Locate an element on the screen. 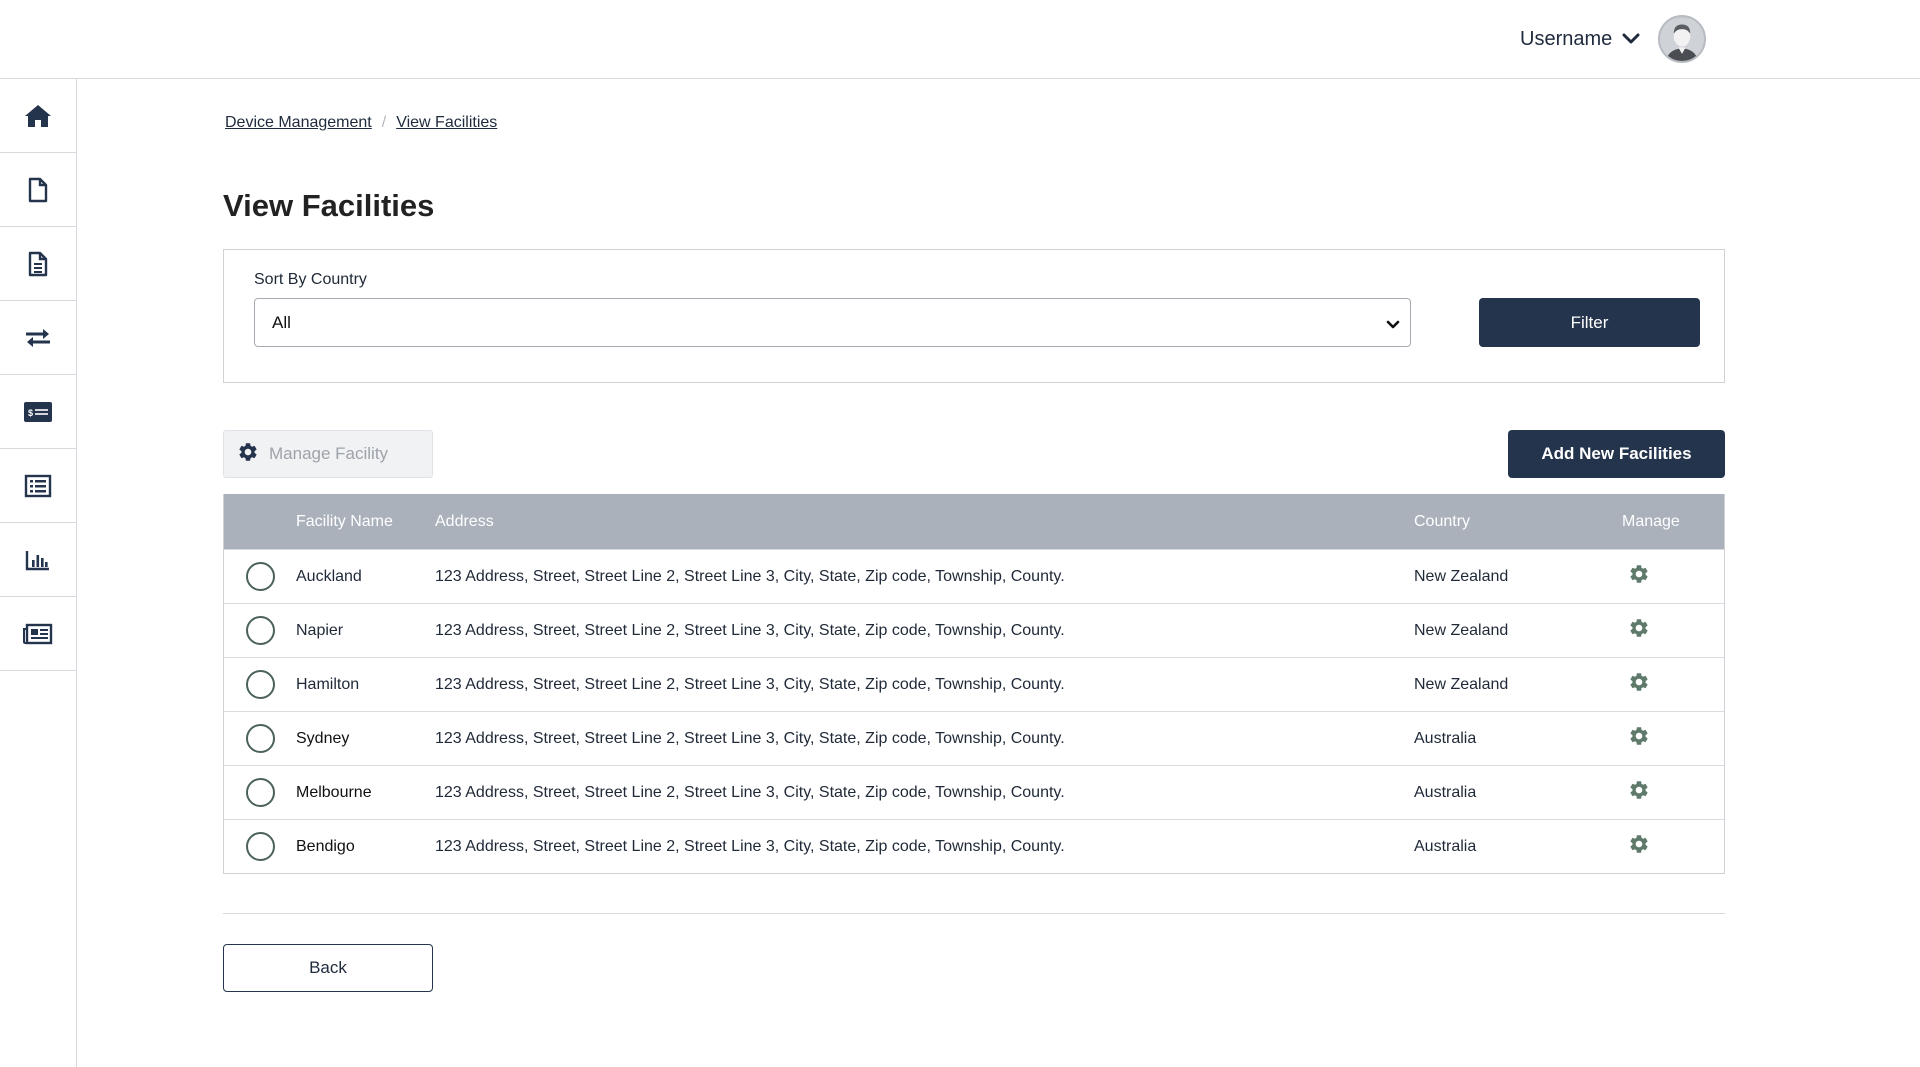 The height and width of the screenshot is (1067, 1920). column-header-country: Country is located at coordinates (1442, 521).